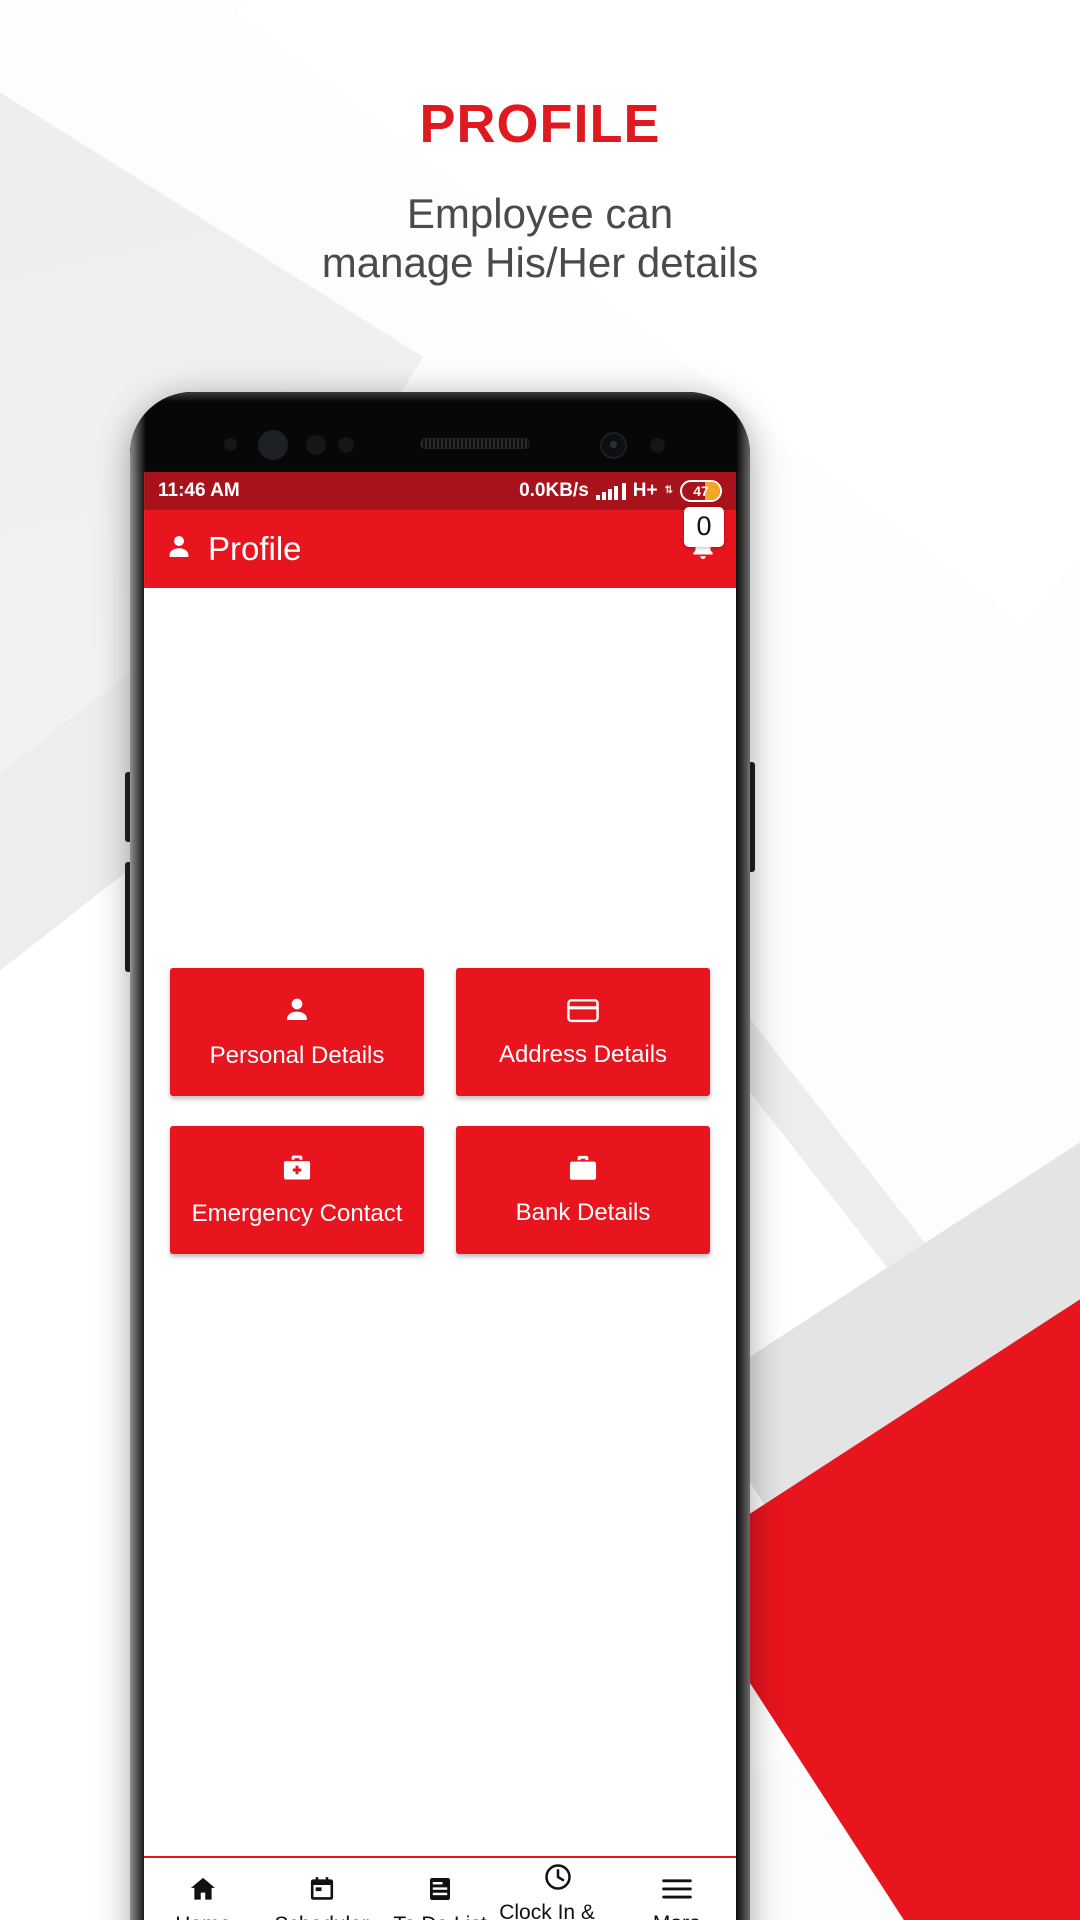 Image resolution: width=1080 pixels, height=1920 pixels. I want to click on front-camera-secondary-icon, so click(273, 445).